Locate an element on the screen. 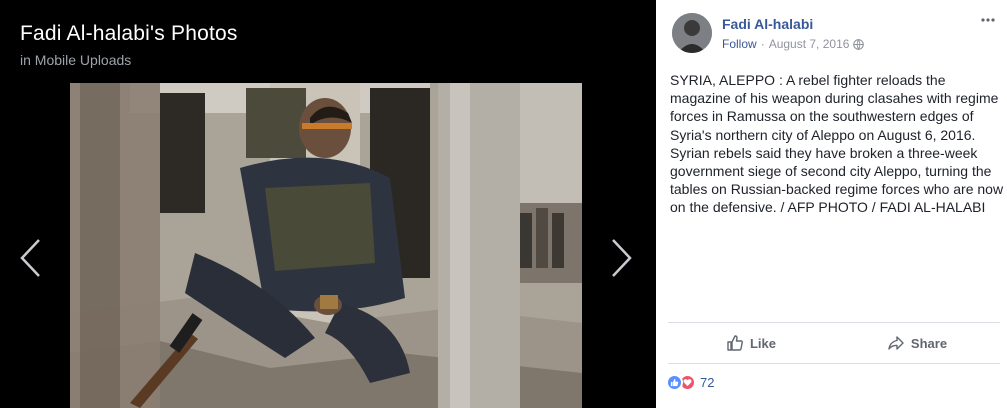  avatar is located at coordinates (692, 33).